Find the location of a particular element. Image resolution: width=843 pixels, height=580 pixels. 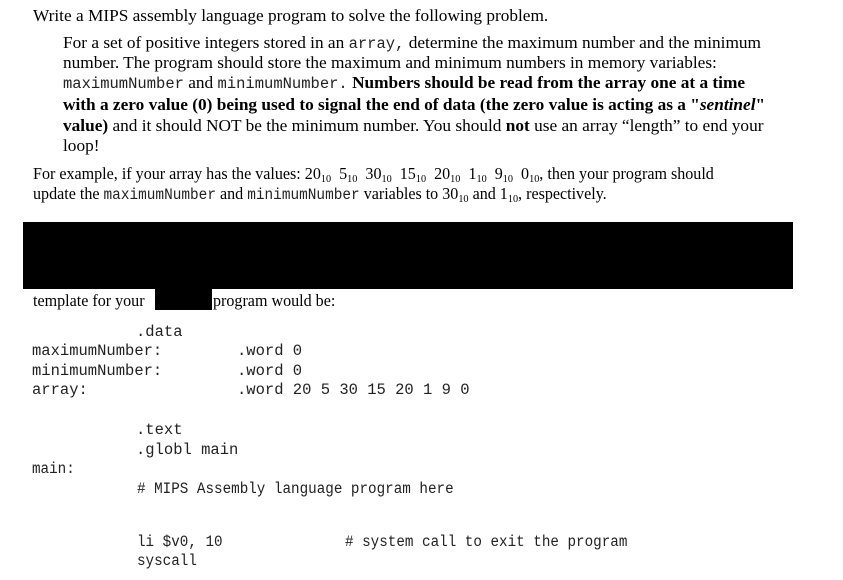

minimum-number-code: minimumNumber. is located at coordinates (282, 84).